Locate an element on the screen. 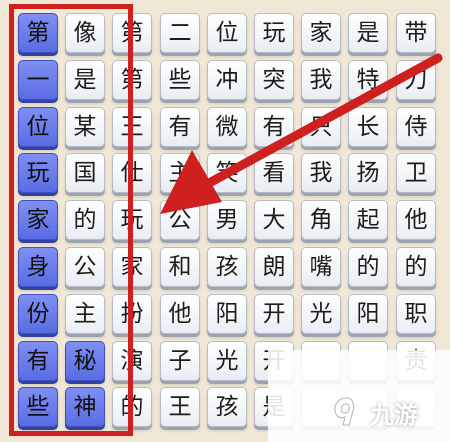  char-tile-r8-c0: 些 is located at coordinates (38, 407).